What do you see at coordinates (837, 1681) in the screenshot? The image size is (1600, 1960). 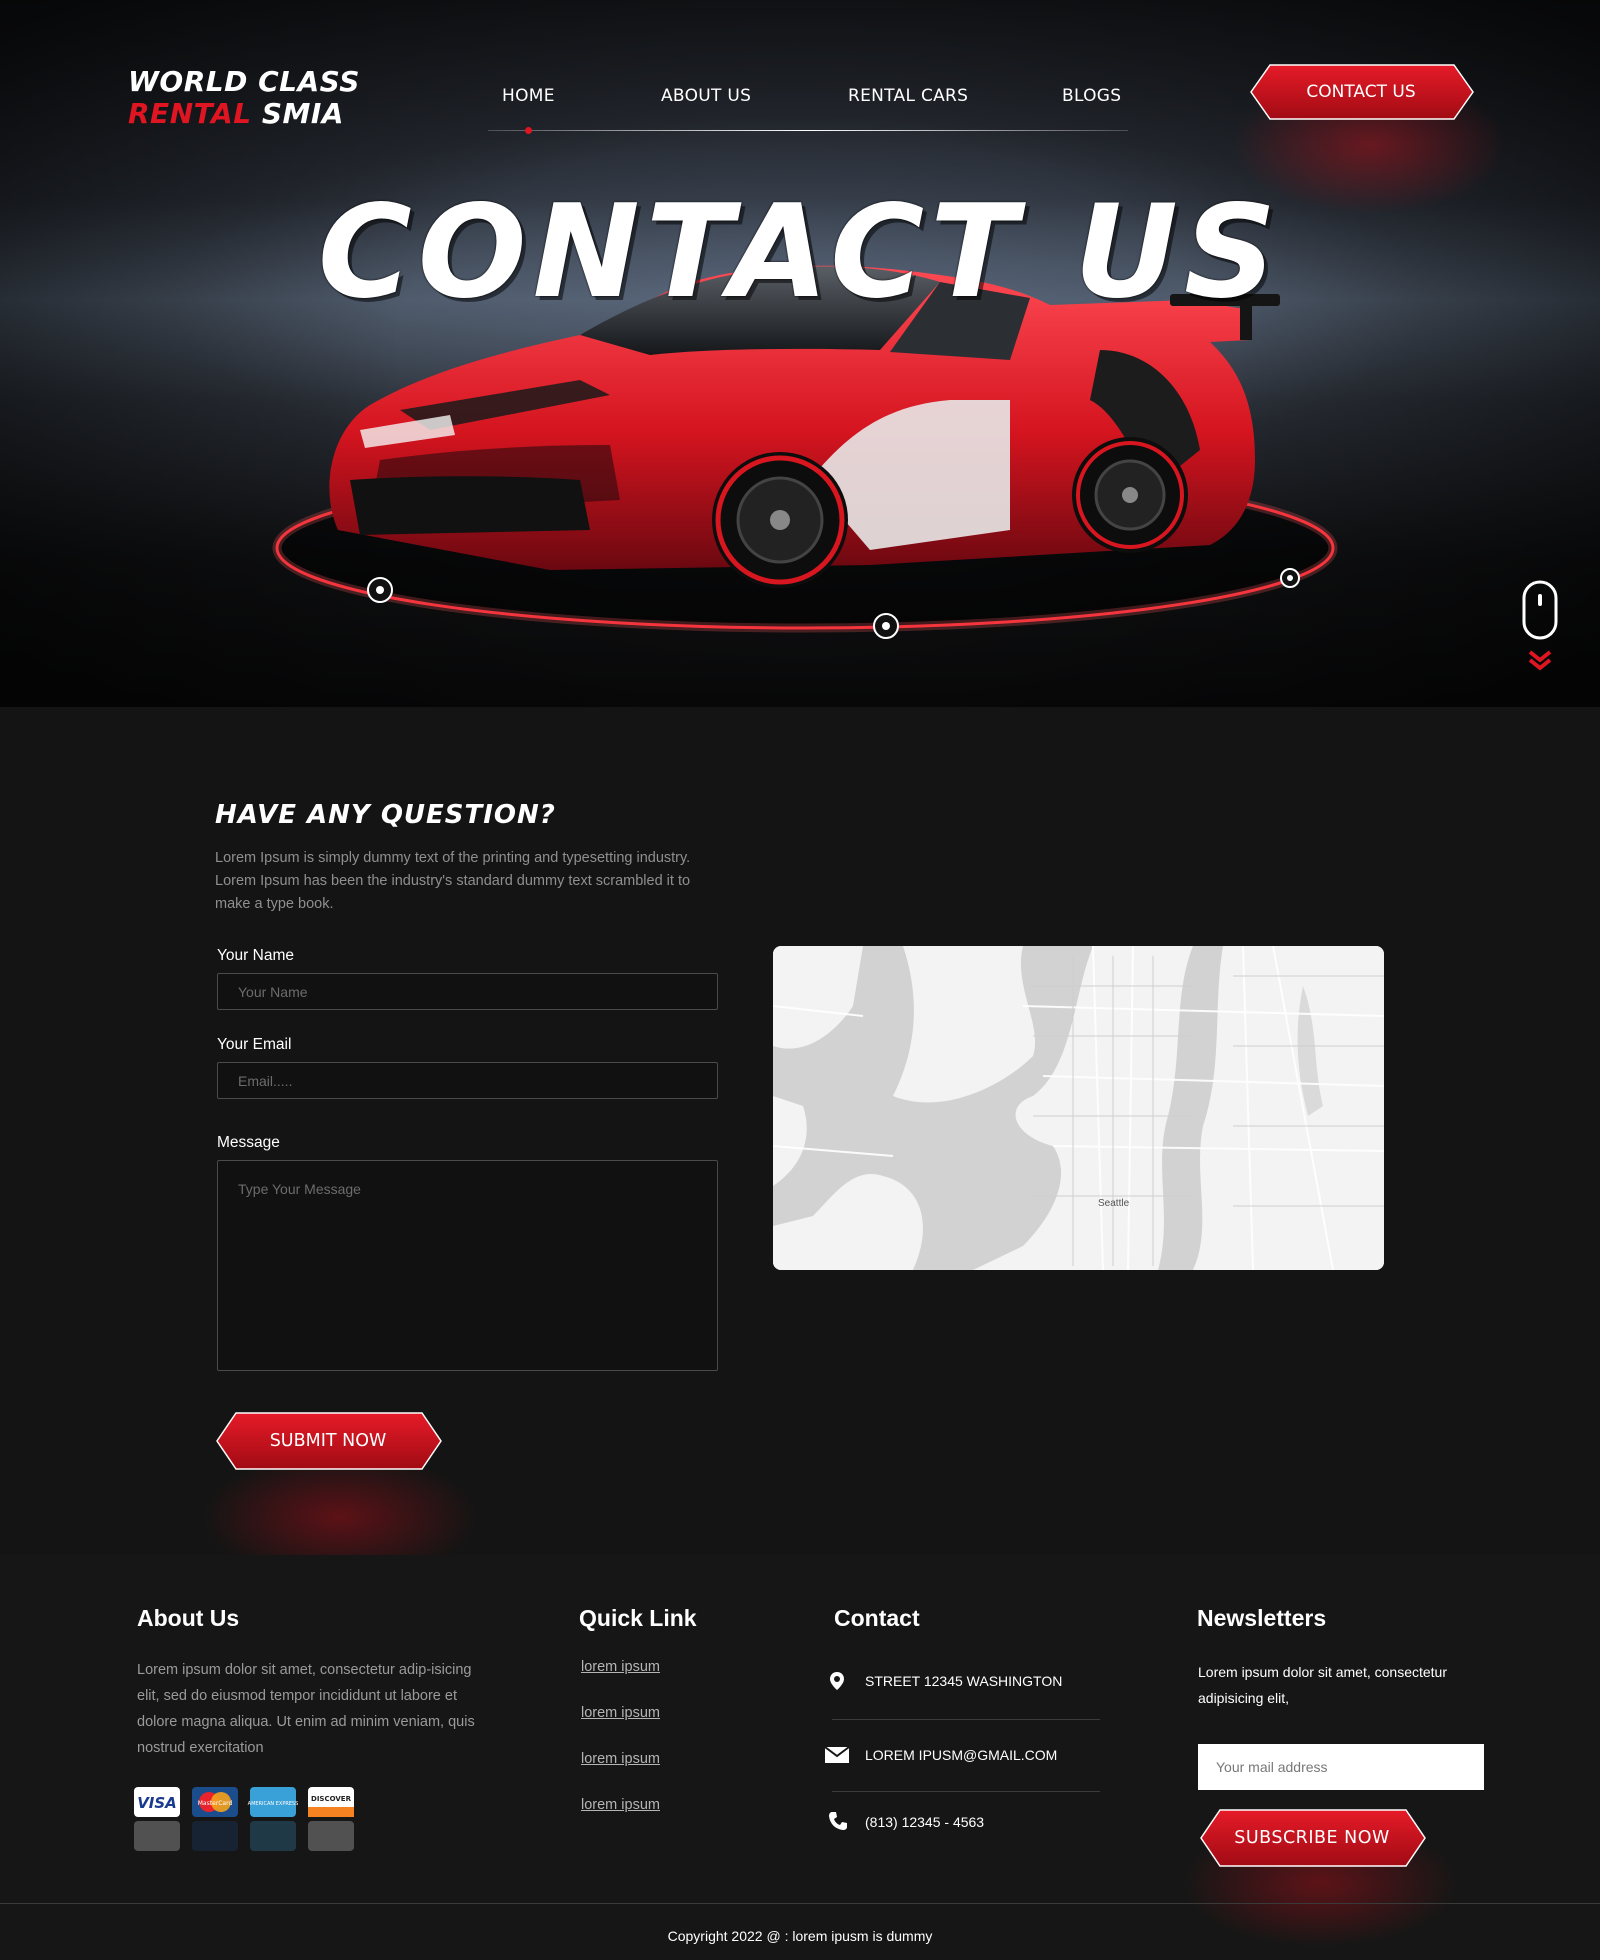 I see `location-pin-icon` at bounding box center [837, 1681].